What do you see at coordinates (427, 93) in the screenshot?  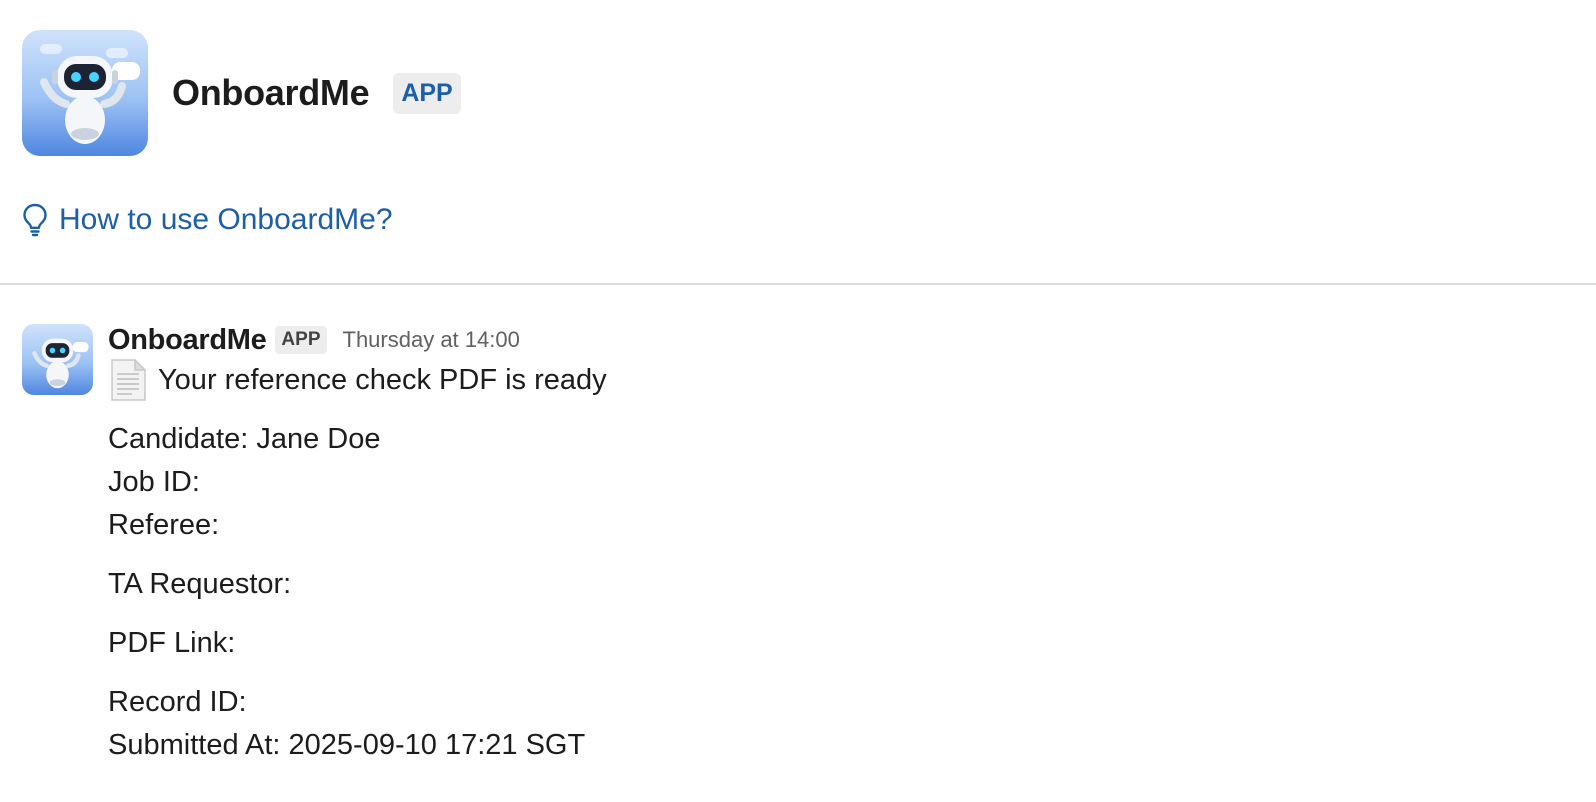 I see `app-badge: APP` at bounding box center [427, 93].